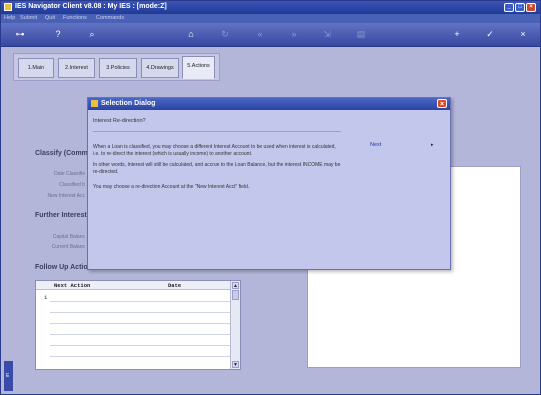 The height and width of the screenshot is (395, 541). What do you see at coordinates (72, 185) in the screenshot?
I see `classified-by-label: Classified b` at bounding box center [72, 185].